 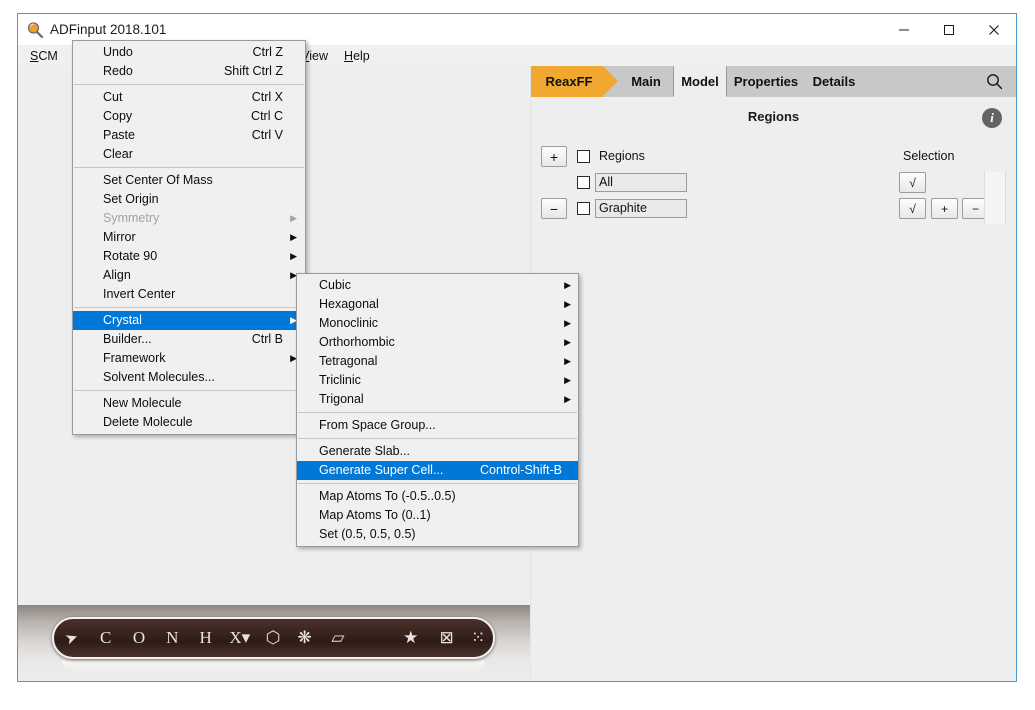 I want to click on edit-menu-item-cut: Cut Ctrl X, so click(x=189, y=97).